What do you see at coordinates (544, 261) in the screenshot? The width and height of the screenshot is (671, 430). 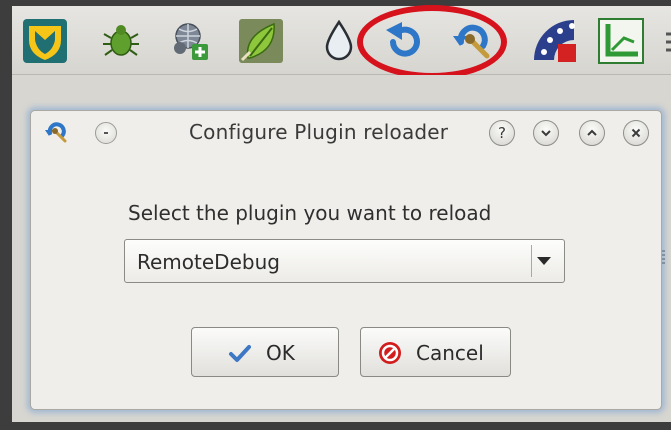 I see `dropdown-arrow-icon` at bounding box center [544, 261].